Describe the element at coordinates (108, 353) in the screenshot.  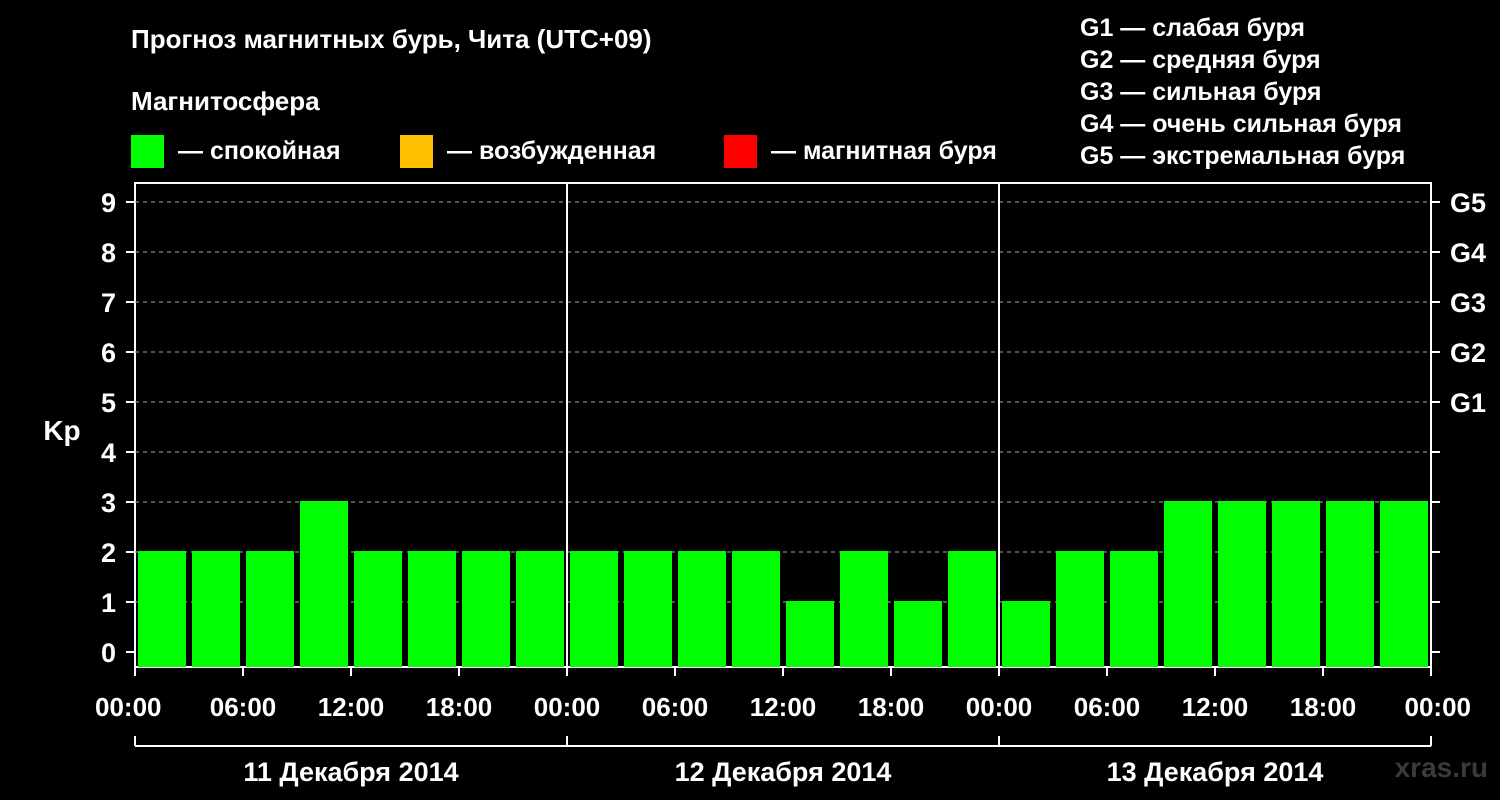
I see `y-tick-label: 6` at that location.